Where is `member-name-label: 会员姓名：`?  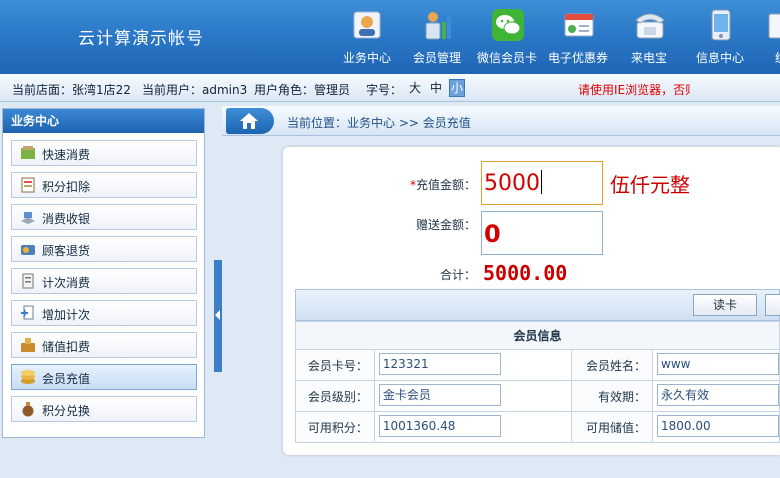 member-name-label: 会员姓名： is located at coordinates (612, 365).